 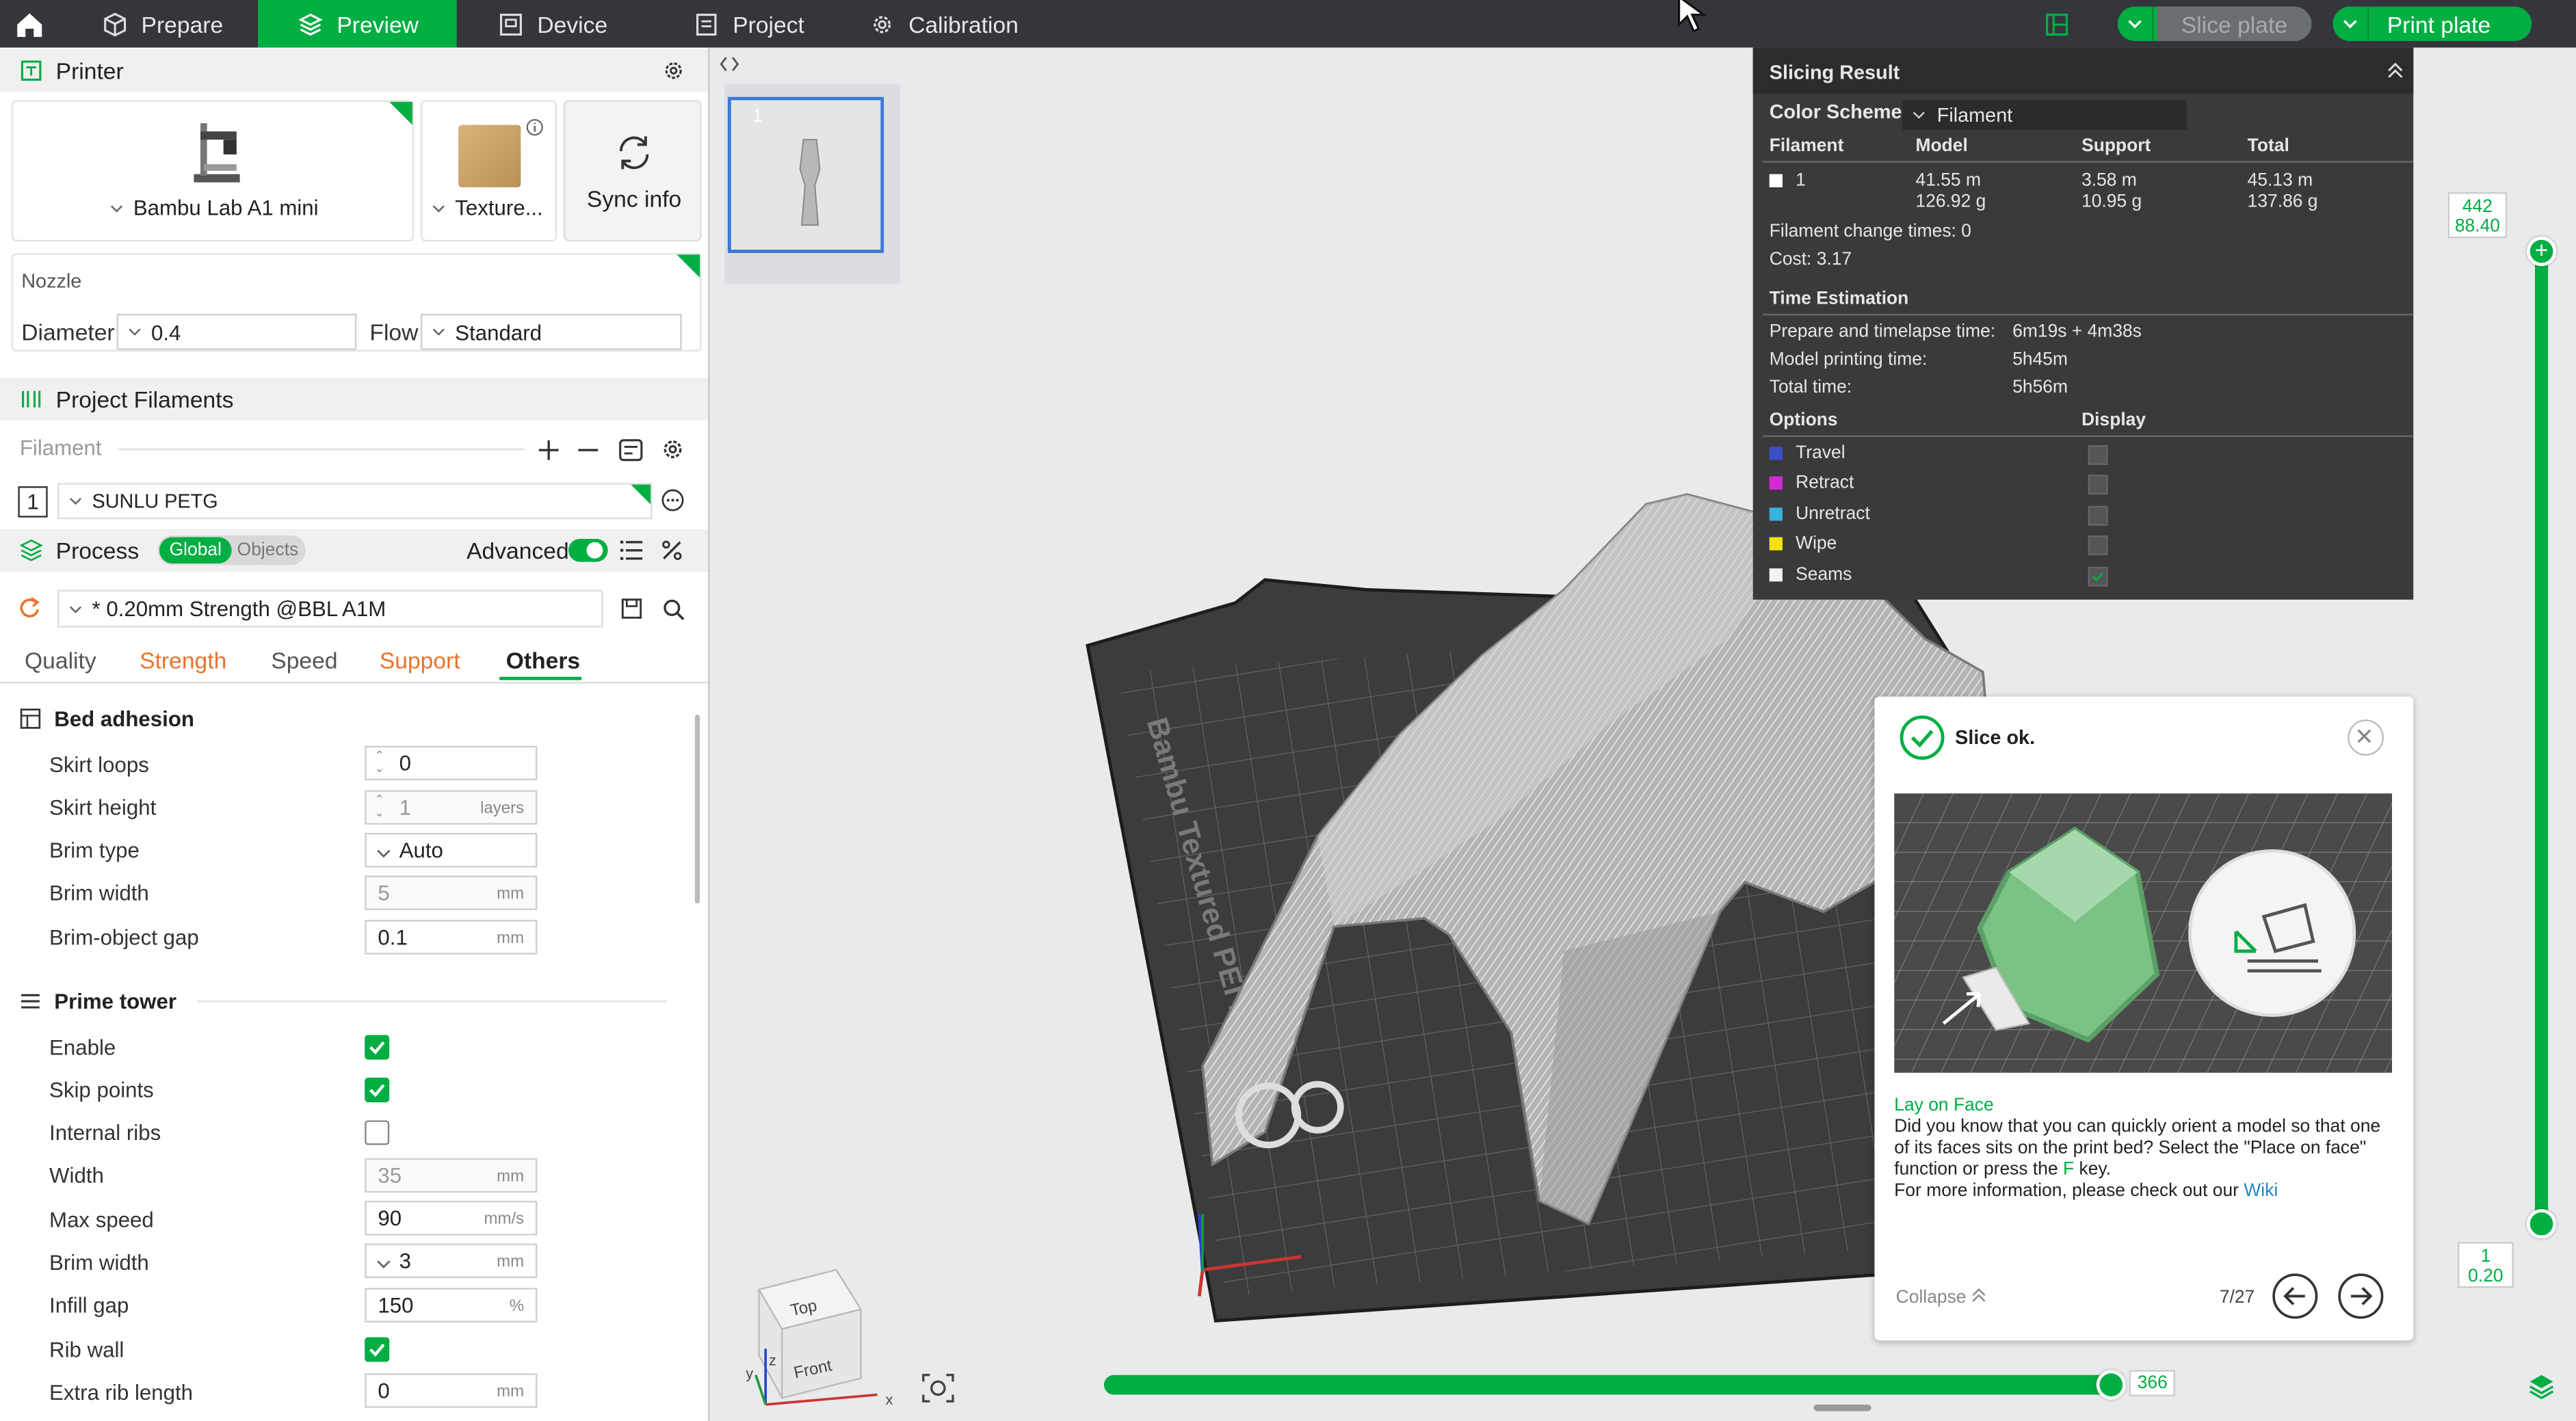 What do you see at coordinates (236, 331) in the screenshot?
I see `diameter-select: 0.4` at bounding box center [236, 331].